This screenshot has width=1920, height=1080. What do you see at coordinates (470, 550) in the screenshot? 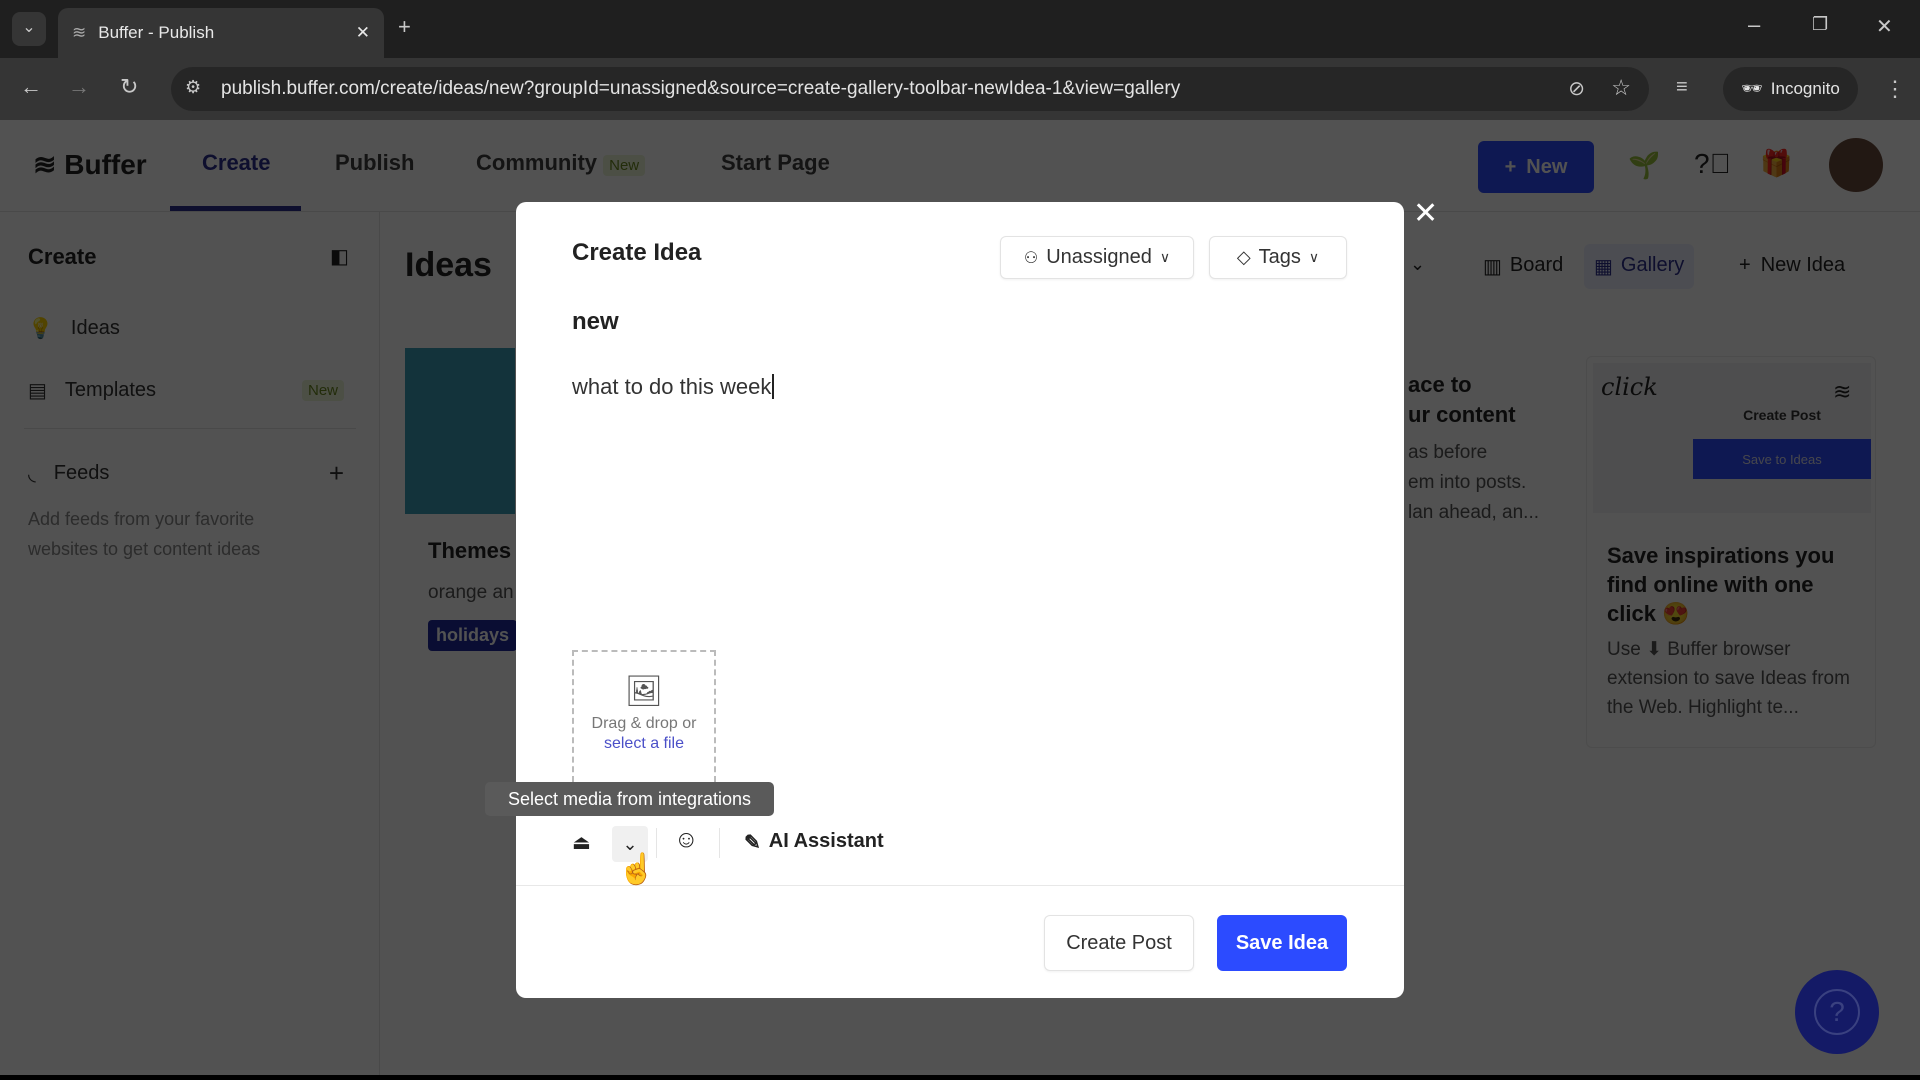
I see `card-title: Themes` at bounding box center [470, 550].